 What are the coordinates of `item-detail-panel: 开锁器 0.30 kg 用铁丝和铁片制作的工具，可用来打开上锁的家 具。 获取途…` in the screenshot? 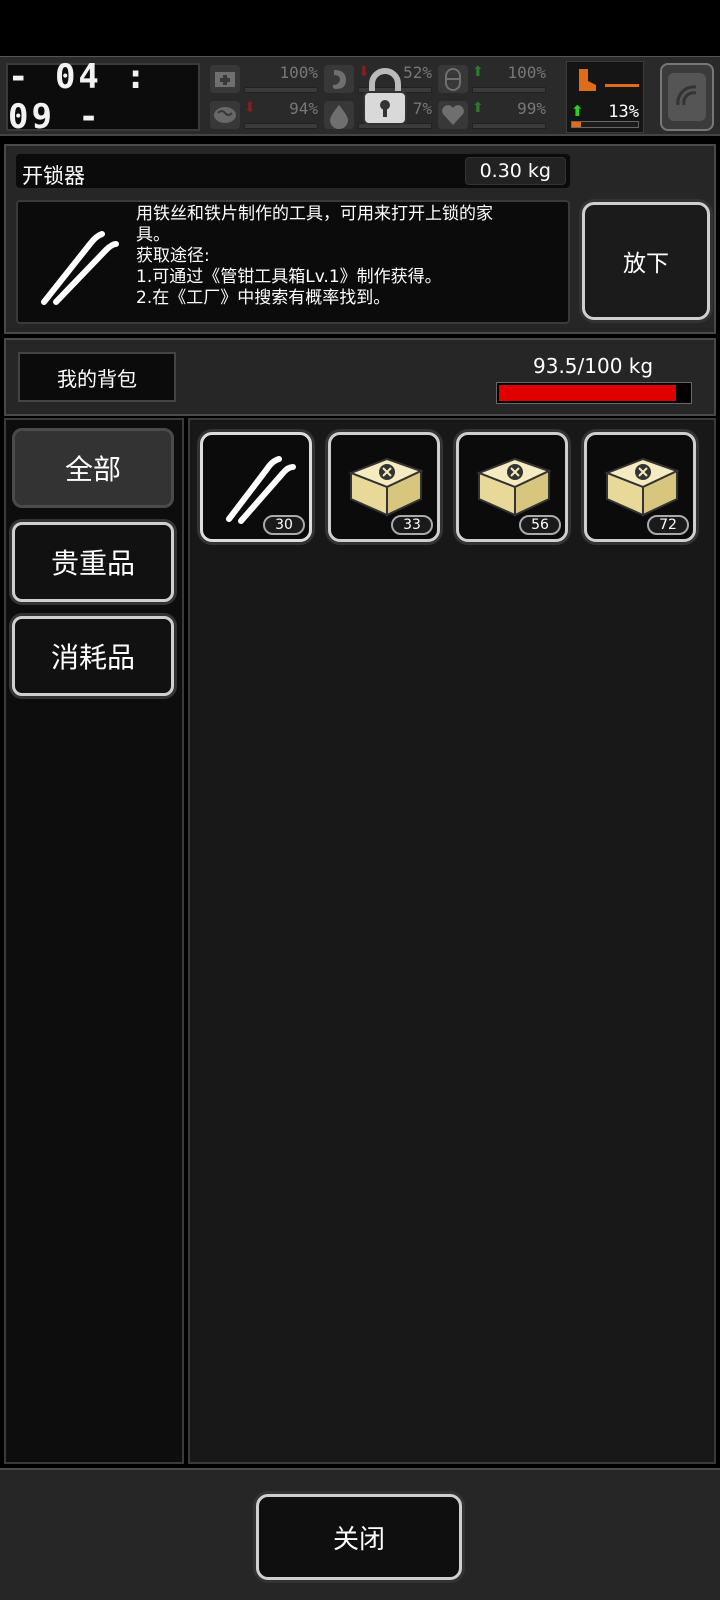 It's located at (360, 239).